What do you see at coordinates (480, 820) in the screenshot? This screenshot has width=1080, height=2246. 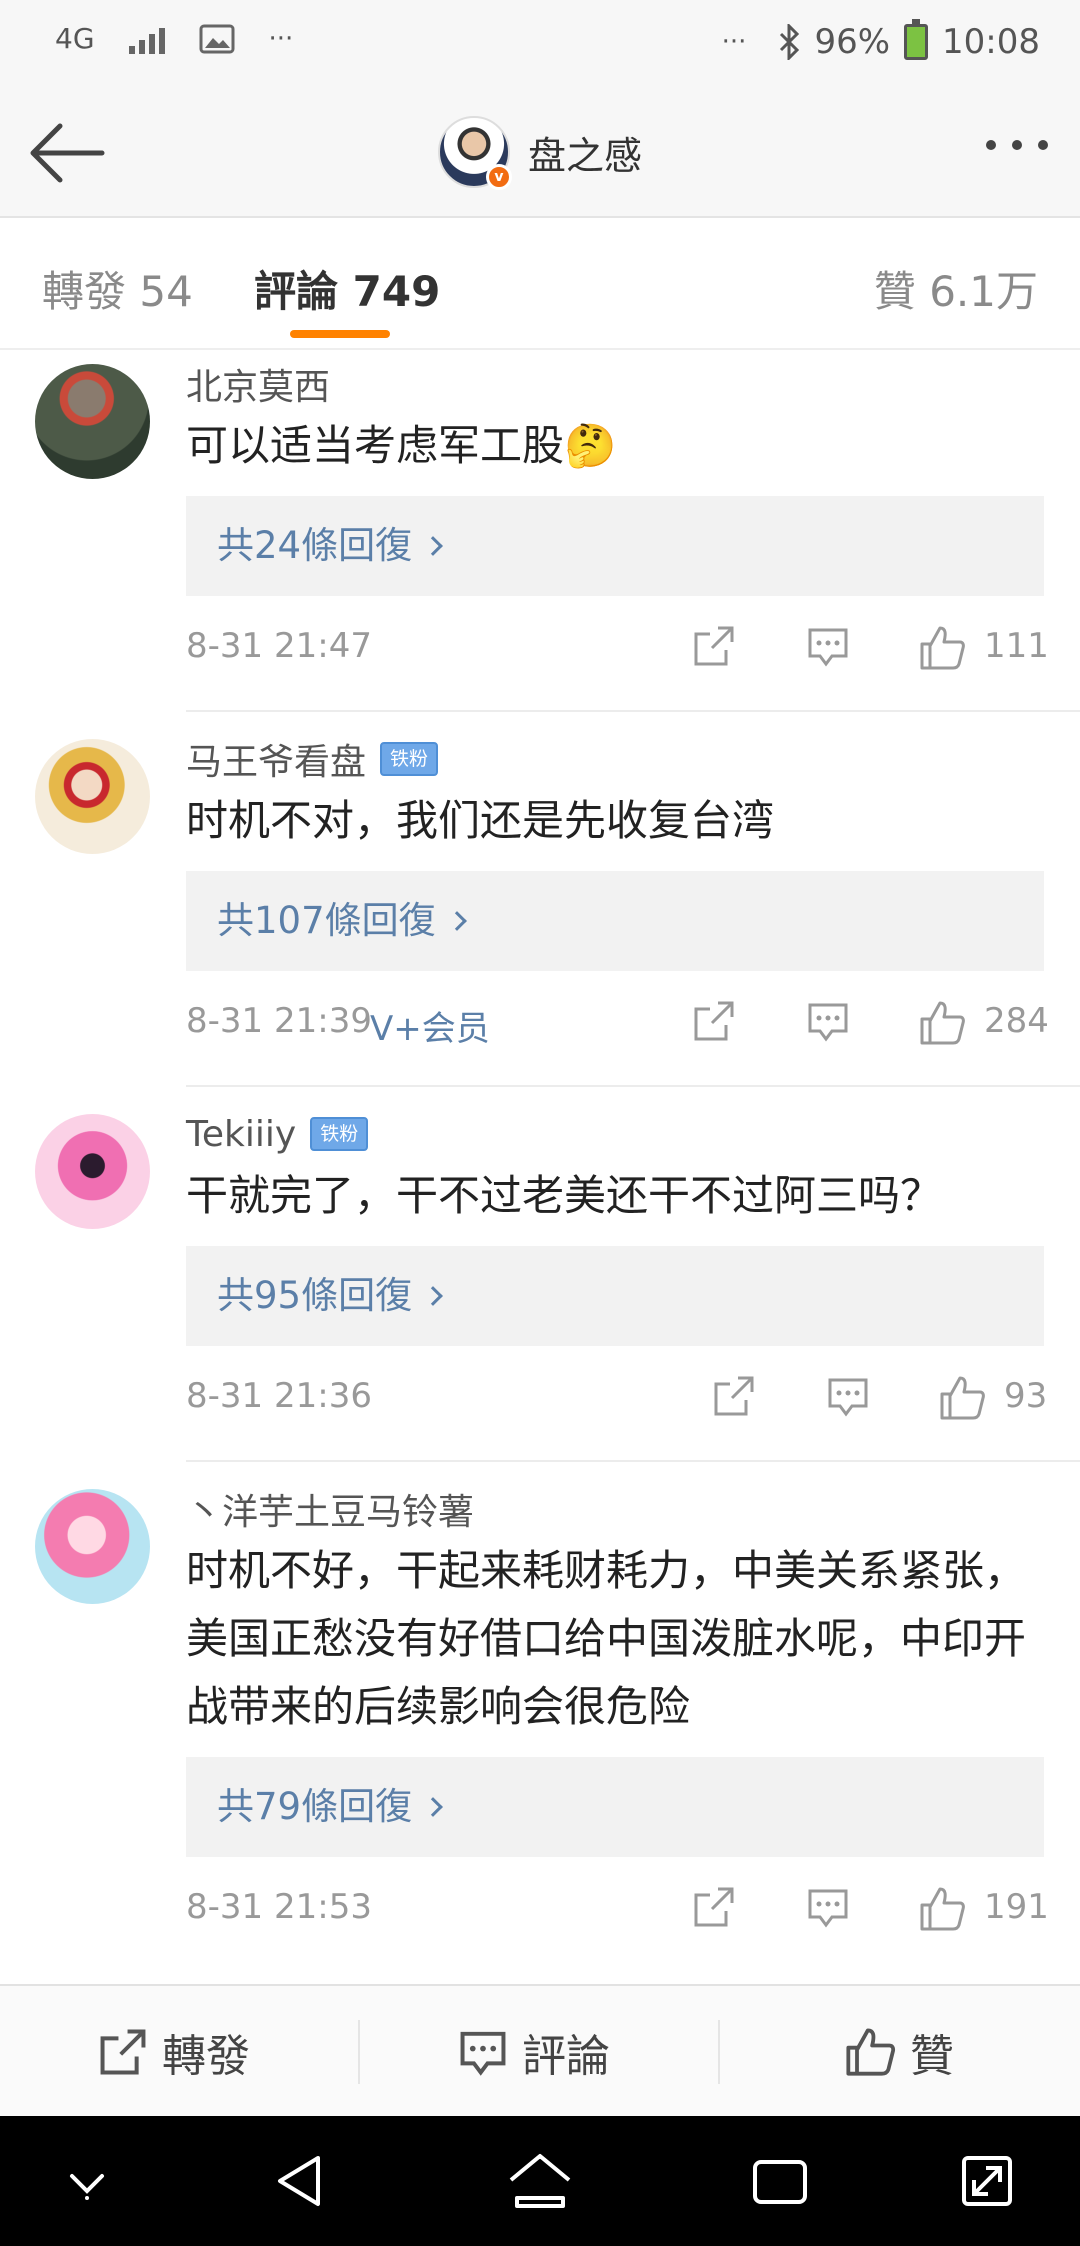 I see `comment-text: 时机不对，我们还是先收复台湾` at bounding box center [480, 820].